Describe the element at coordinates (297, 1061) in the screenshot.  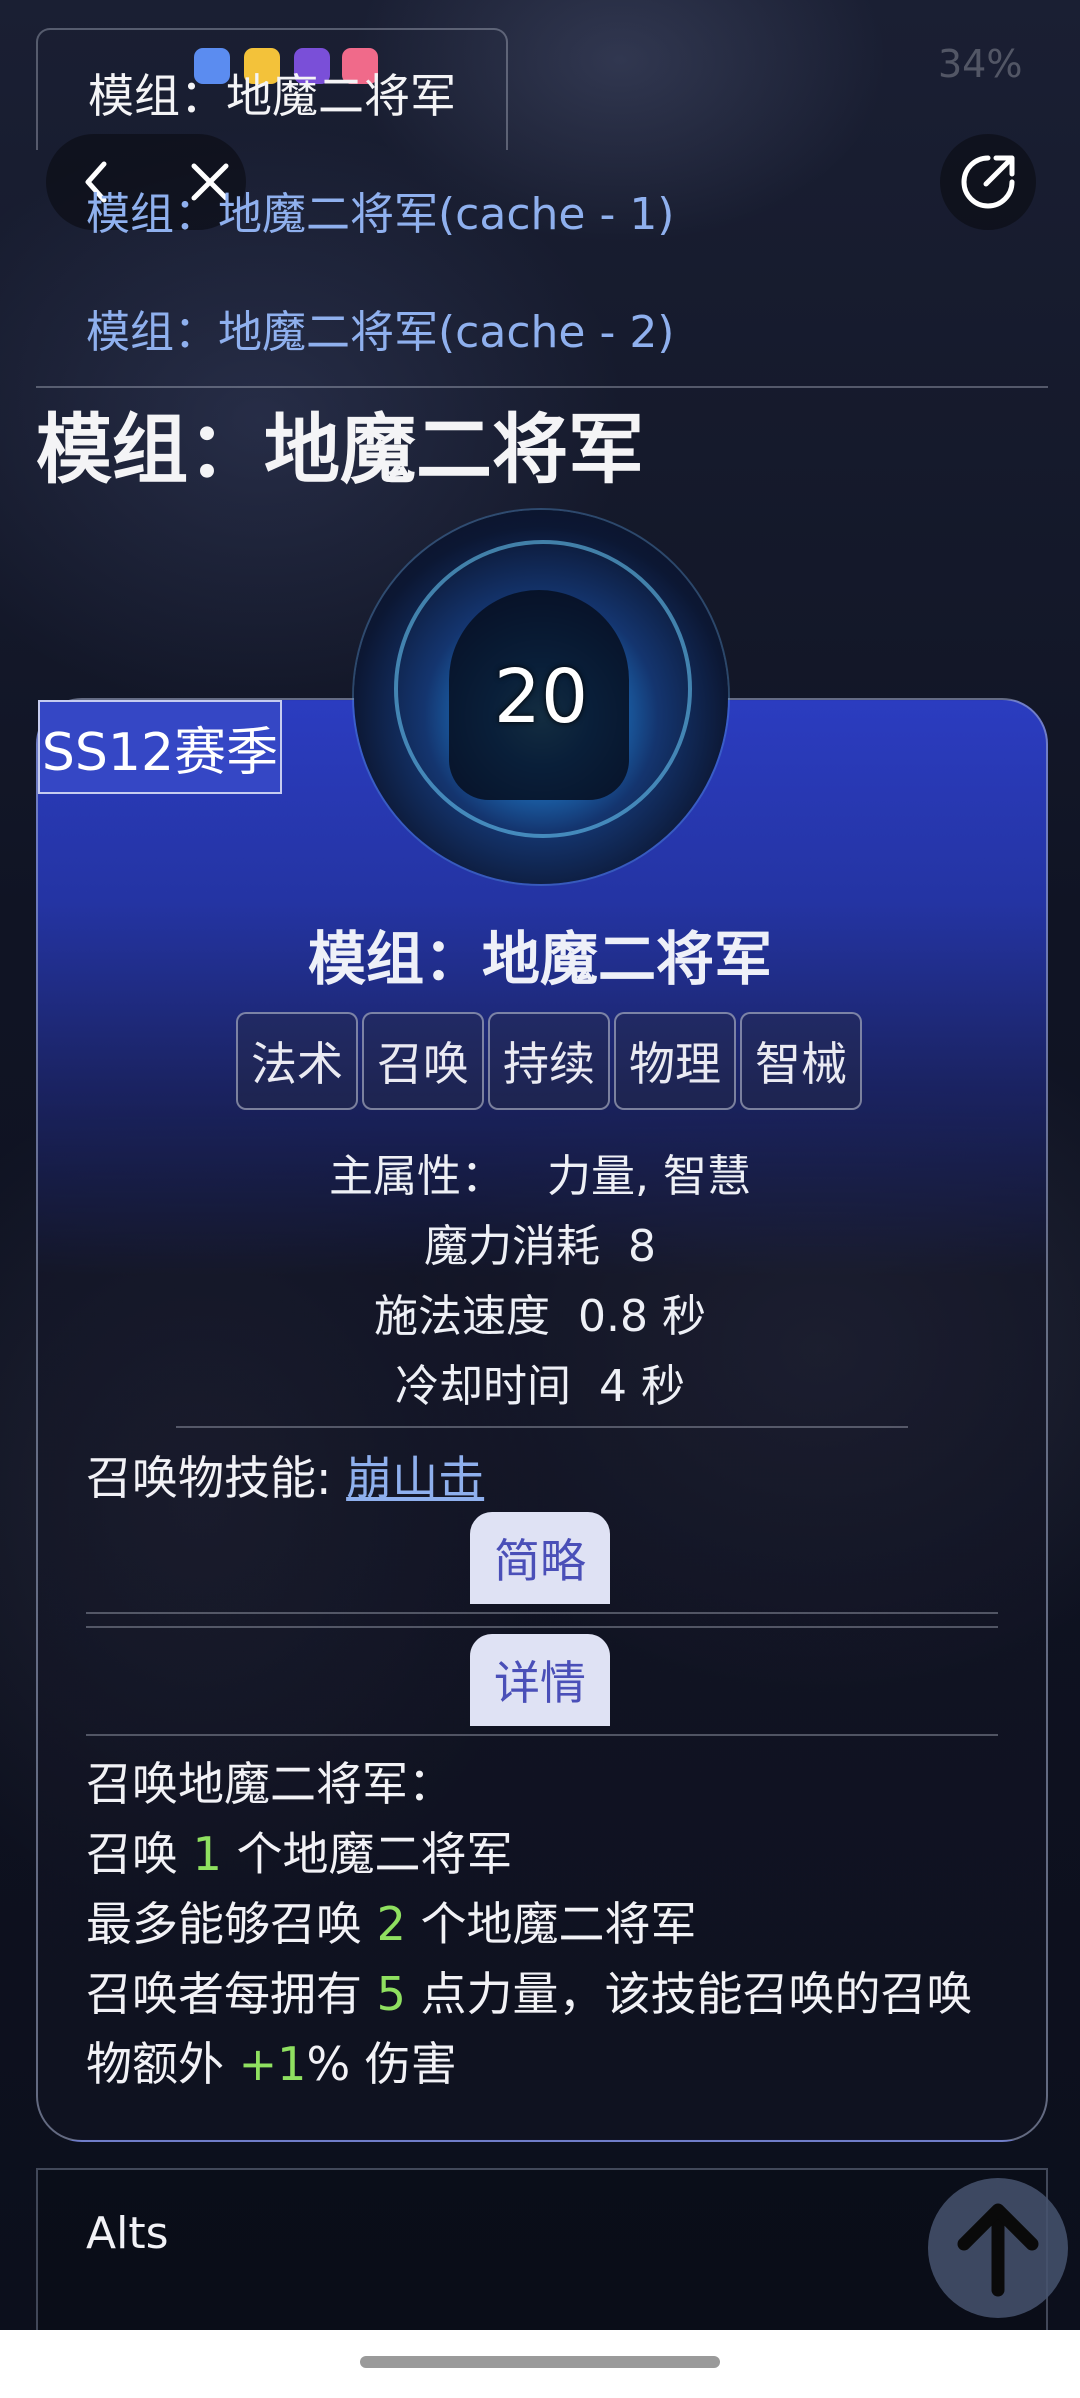
I see `tag-item: 法术` at that location.